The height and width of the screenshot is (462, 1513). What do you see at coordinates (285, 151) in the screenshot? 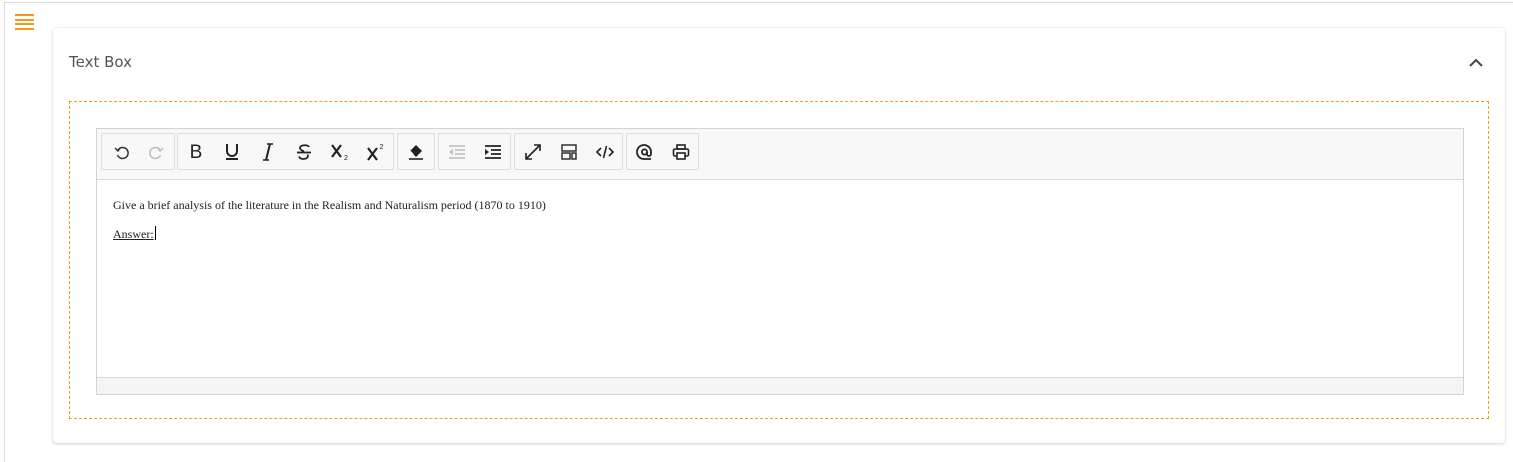
I see `toolbar-group-formatting: B 2 2` at bounding box center [285, 151].